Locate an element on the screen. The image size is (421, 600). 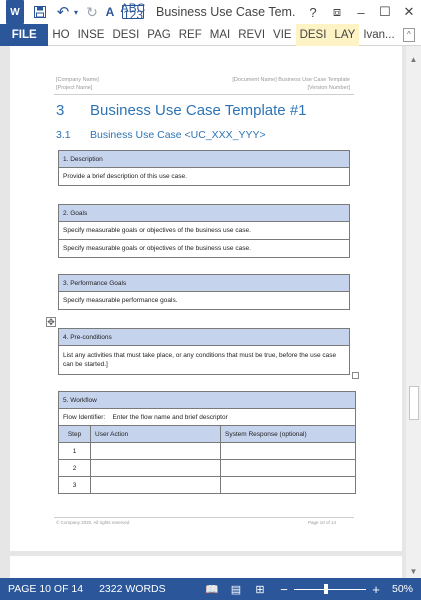
footer-page-number: Page 10 of 14 is located at coordinates (322, 522).